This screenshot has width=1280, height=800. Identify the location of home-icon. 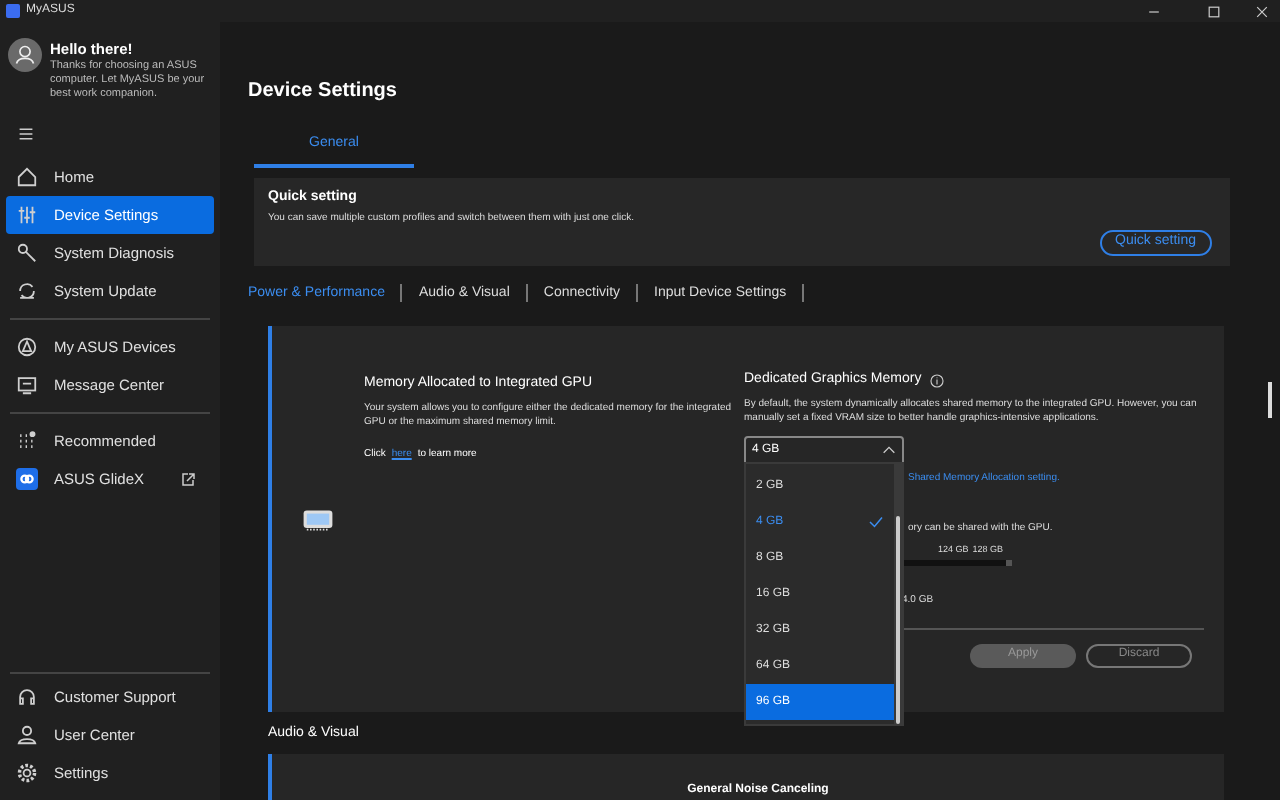
(27, 177).